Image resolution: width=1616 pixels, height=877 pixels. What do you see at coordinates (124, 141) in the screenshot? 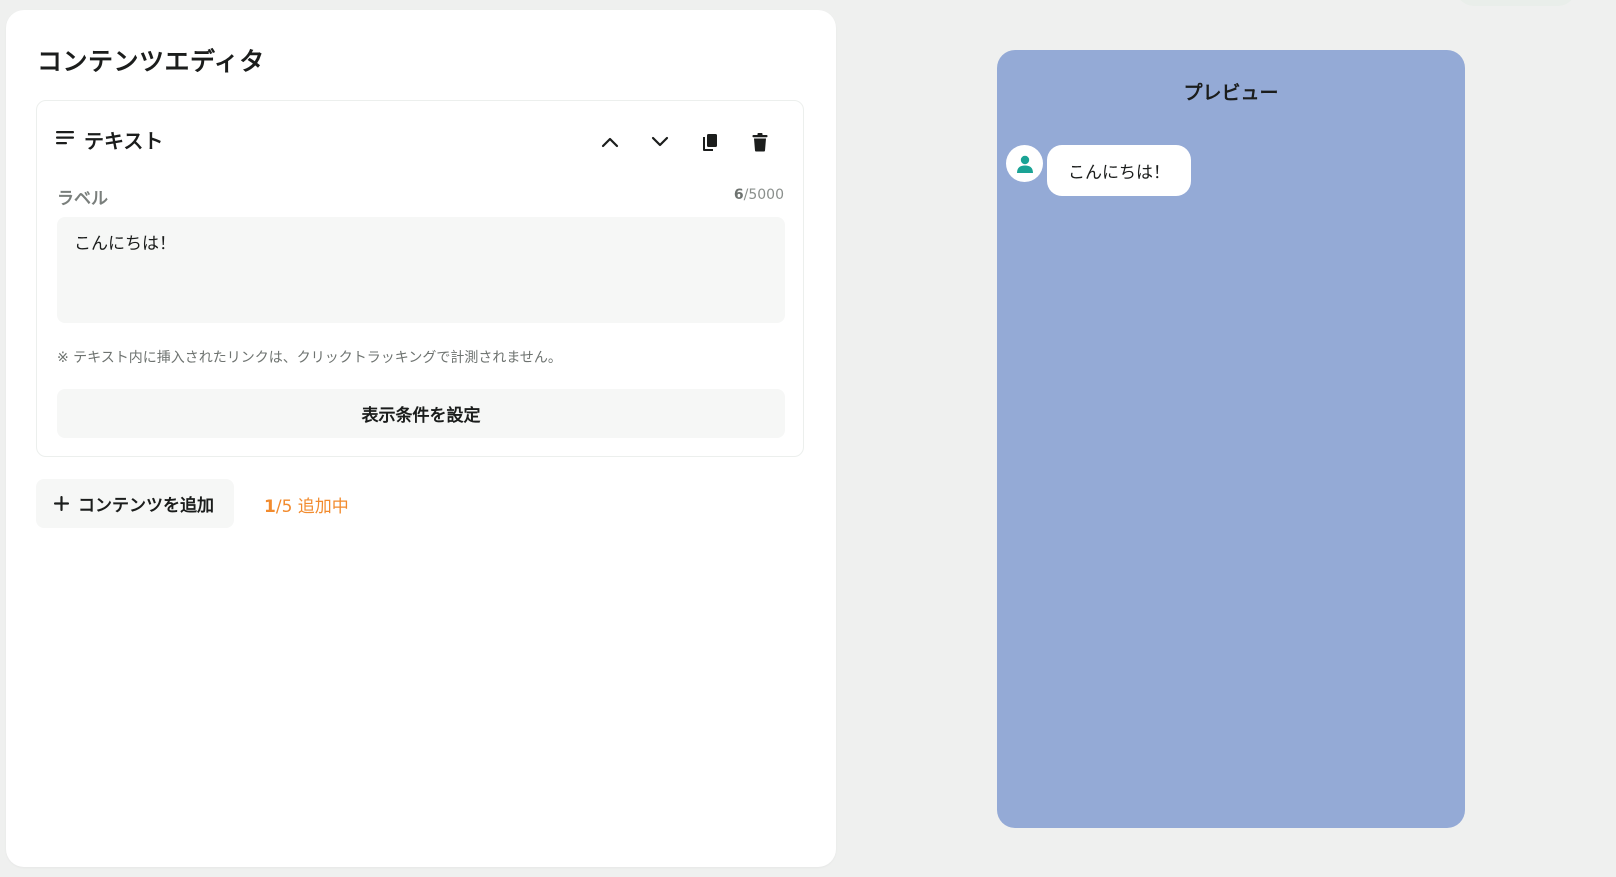
I see `block-type-label: テキスト` at bounding box center [124, 141].